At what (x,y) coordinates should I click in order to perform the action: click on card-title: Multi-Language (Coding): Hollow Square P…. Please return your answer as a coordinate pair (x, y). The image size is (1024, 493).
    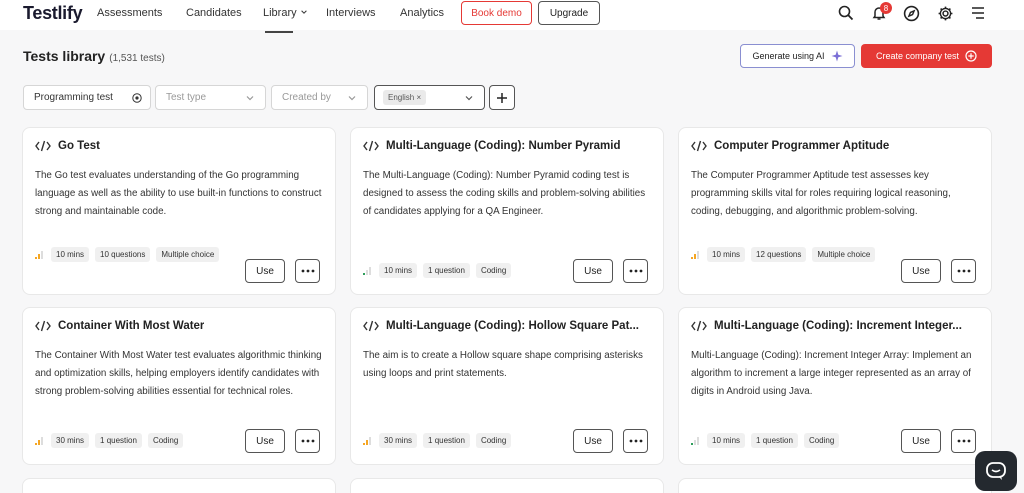
    Looking at the image, I should click on (509, 326).